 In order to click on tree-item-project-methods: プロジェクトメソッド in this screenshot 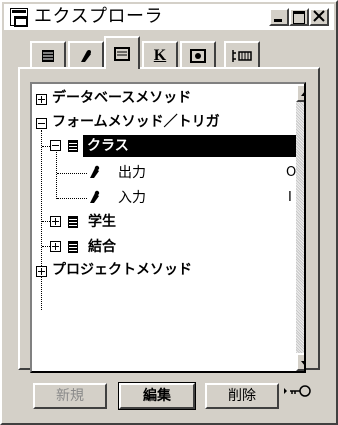, I will do `click(167, 270)`.